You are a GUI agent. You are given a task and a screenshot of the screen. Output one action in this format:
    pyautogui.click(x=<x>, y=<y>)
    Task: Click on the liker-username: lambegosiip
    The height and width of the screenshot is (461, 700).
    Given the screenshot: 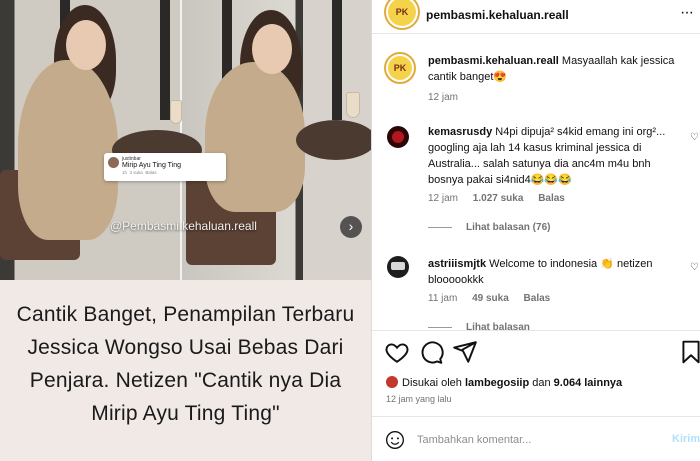 What is the action you would take?
    pyautogui.click(x=497, y=383)
    